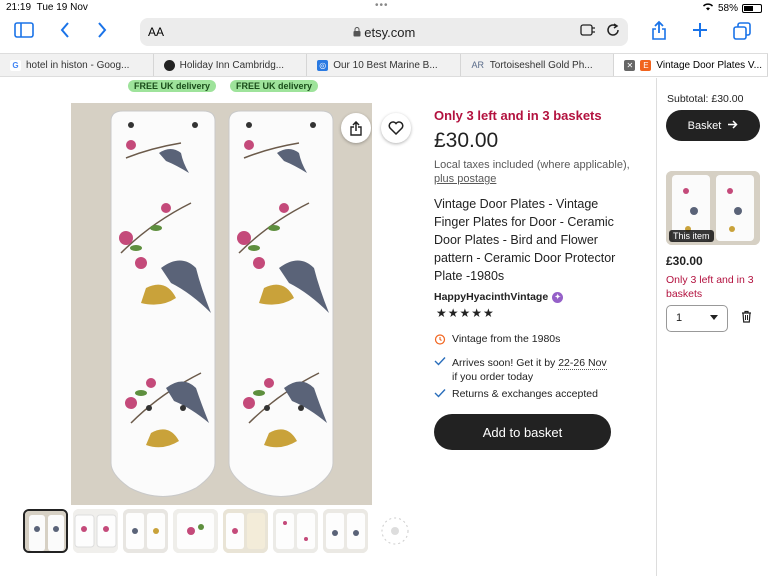 The height and width of the screenshot is (576, 768). What do you see at coordinates (684, 261) in the screenshot?
I see `cart-item-price: £30.00` at bounding box center [684, 261].